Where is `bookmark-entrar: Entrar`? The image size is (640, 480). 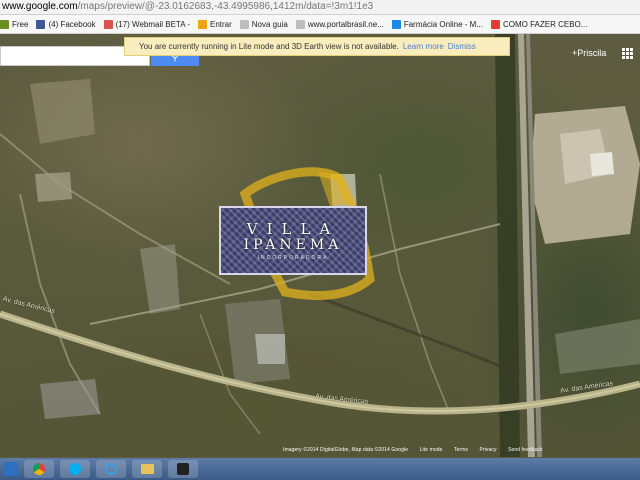 bookmark-entrar: Entrar is located at coordinates (214, 24).